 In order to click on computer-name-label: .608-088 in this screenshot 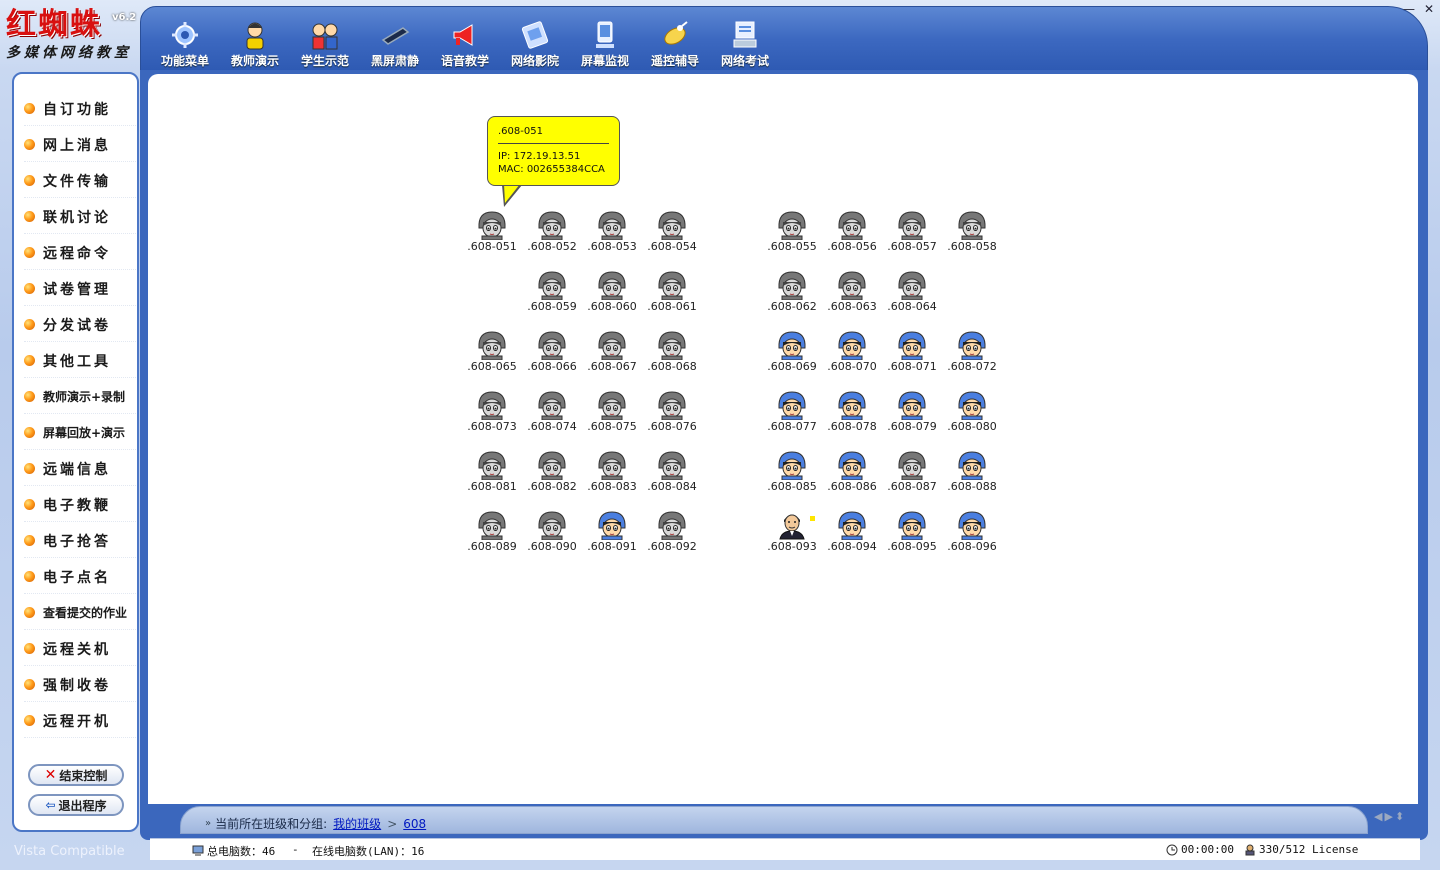, I will do `click(972, 486)`.